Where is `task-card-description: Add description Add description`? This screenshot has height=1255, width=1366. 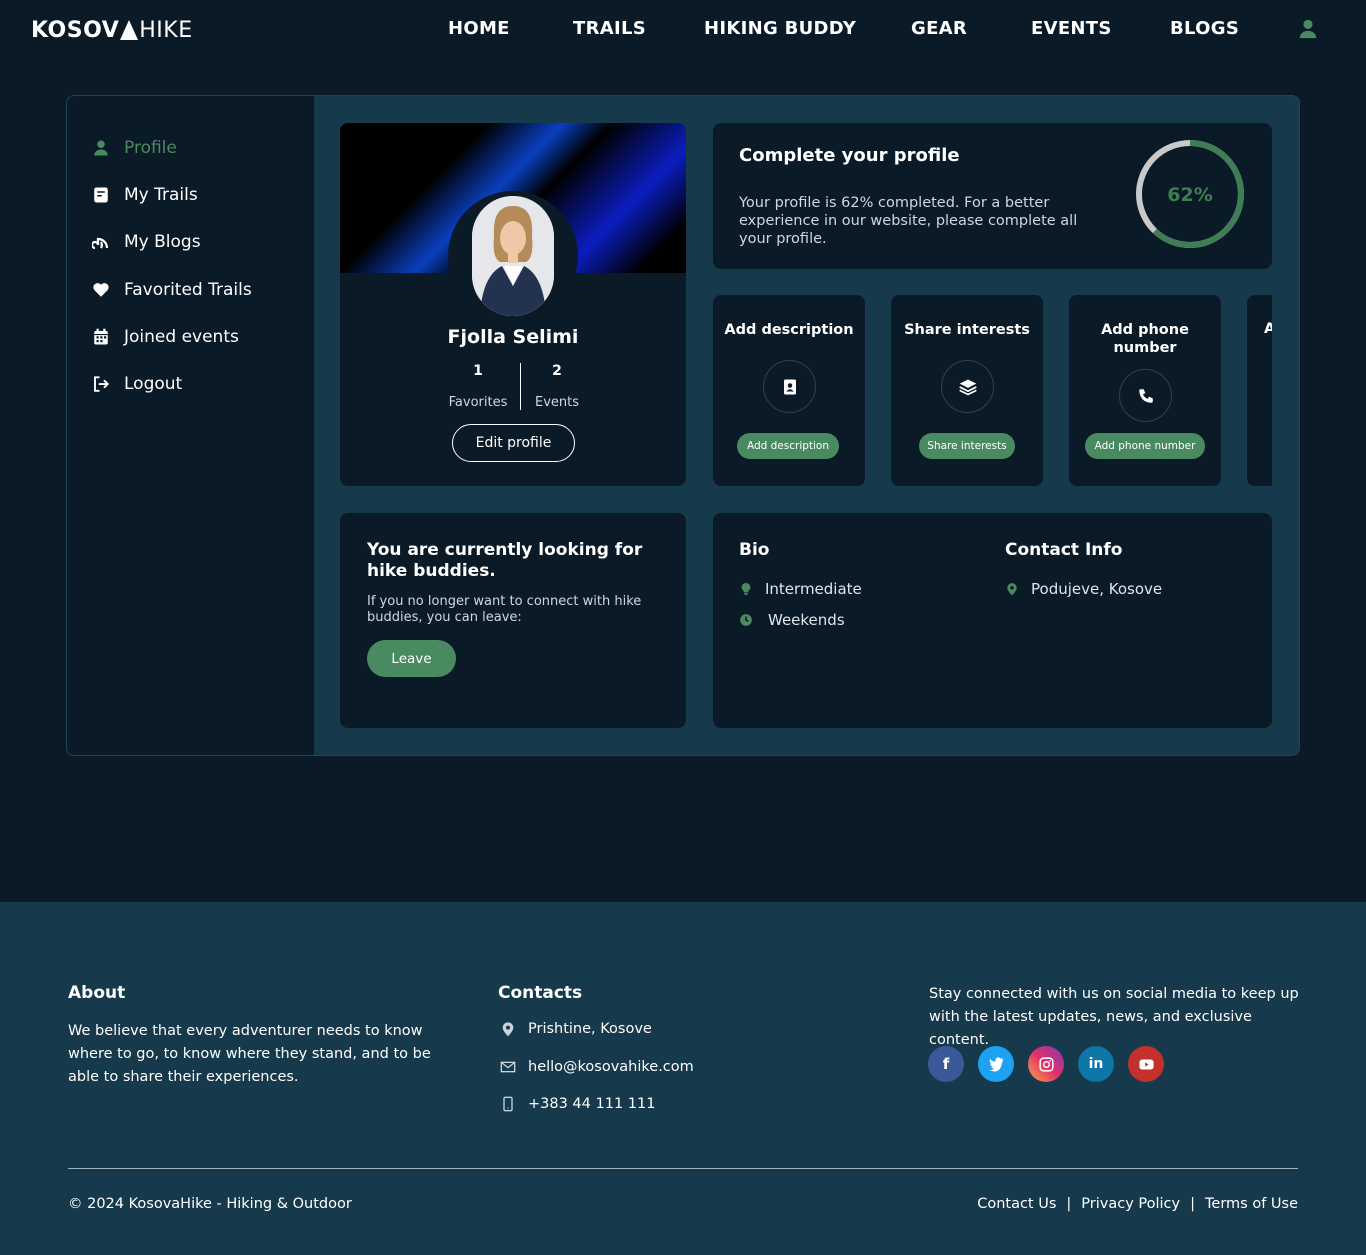 task-card-description: Add description Add description is located at coordinates (789, 390).